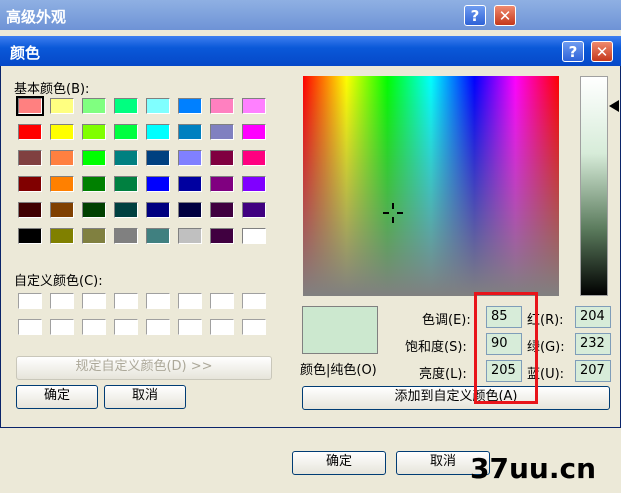 Image resolution: width=621 pixels, height=493 pixels. I want to click on custom-colors-label: 自定义颜色(C):, so click(58, 281).